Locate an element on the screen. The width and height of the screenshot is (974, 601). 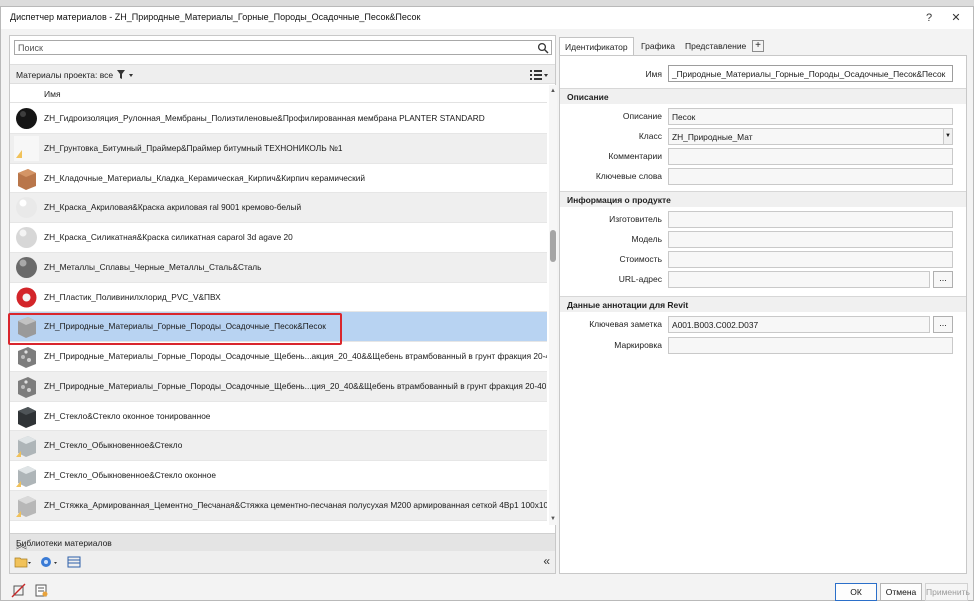
cost-label: Стоимость is located at coordinates (640, 259).